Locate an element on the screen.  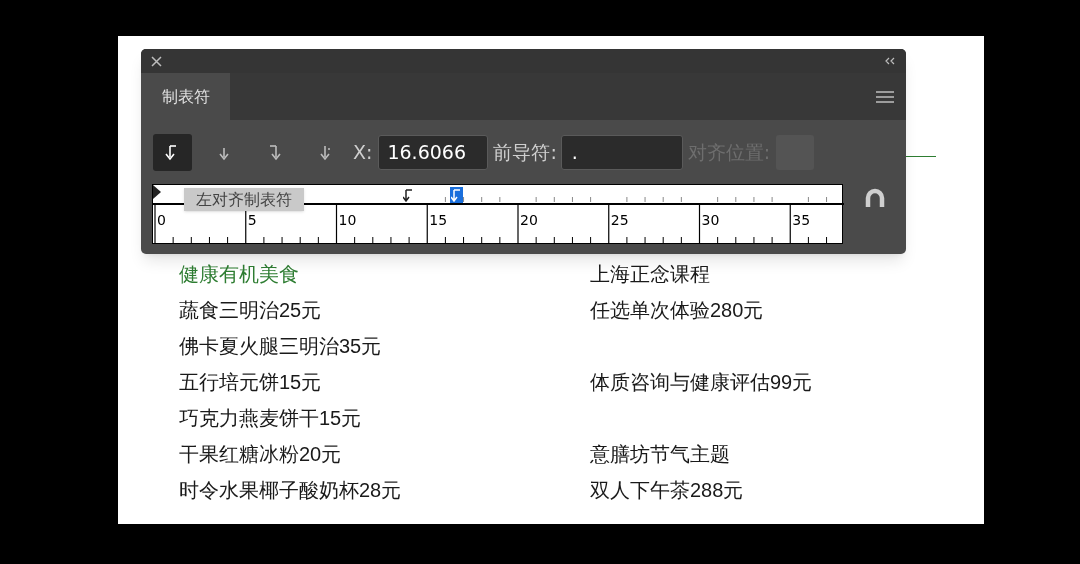
magnet-icon is located at coordinates (875, 198).